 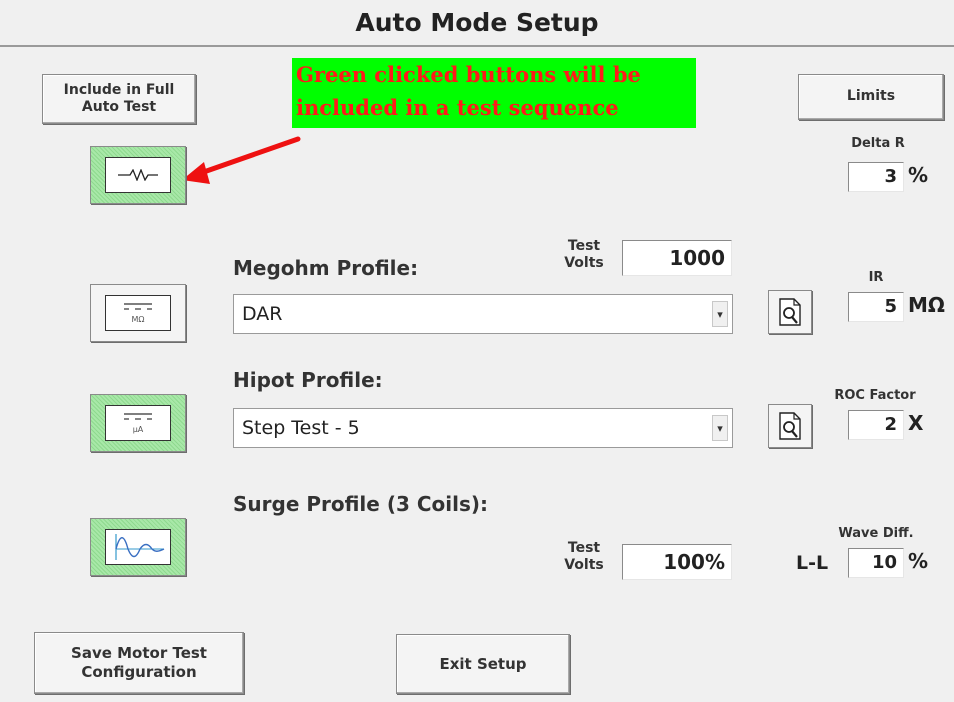 I want to click on surge-test-toggle, so click(x=138, y=547).